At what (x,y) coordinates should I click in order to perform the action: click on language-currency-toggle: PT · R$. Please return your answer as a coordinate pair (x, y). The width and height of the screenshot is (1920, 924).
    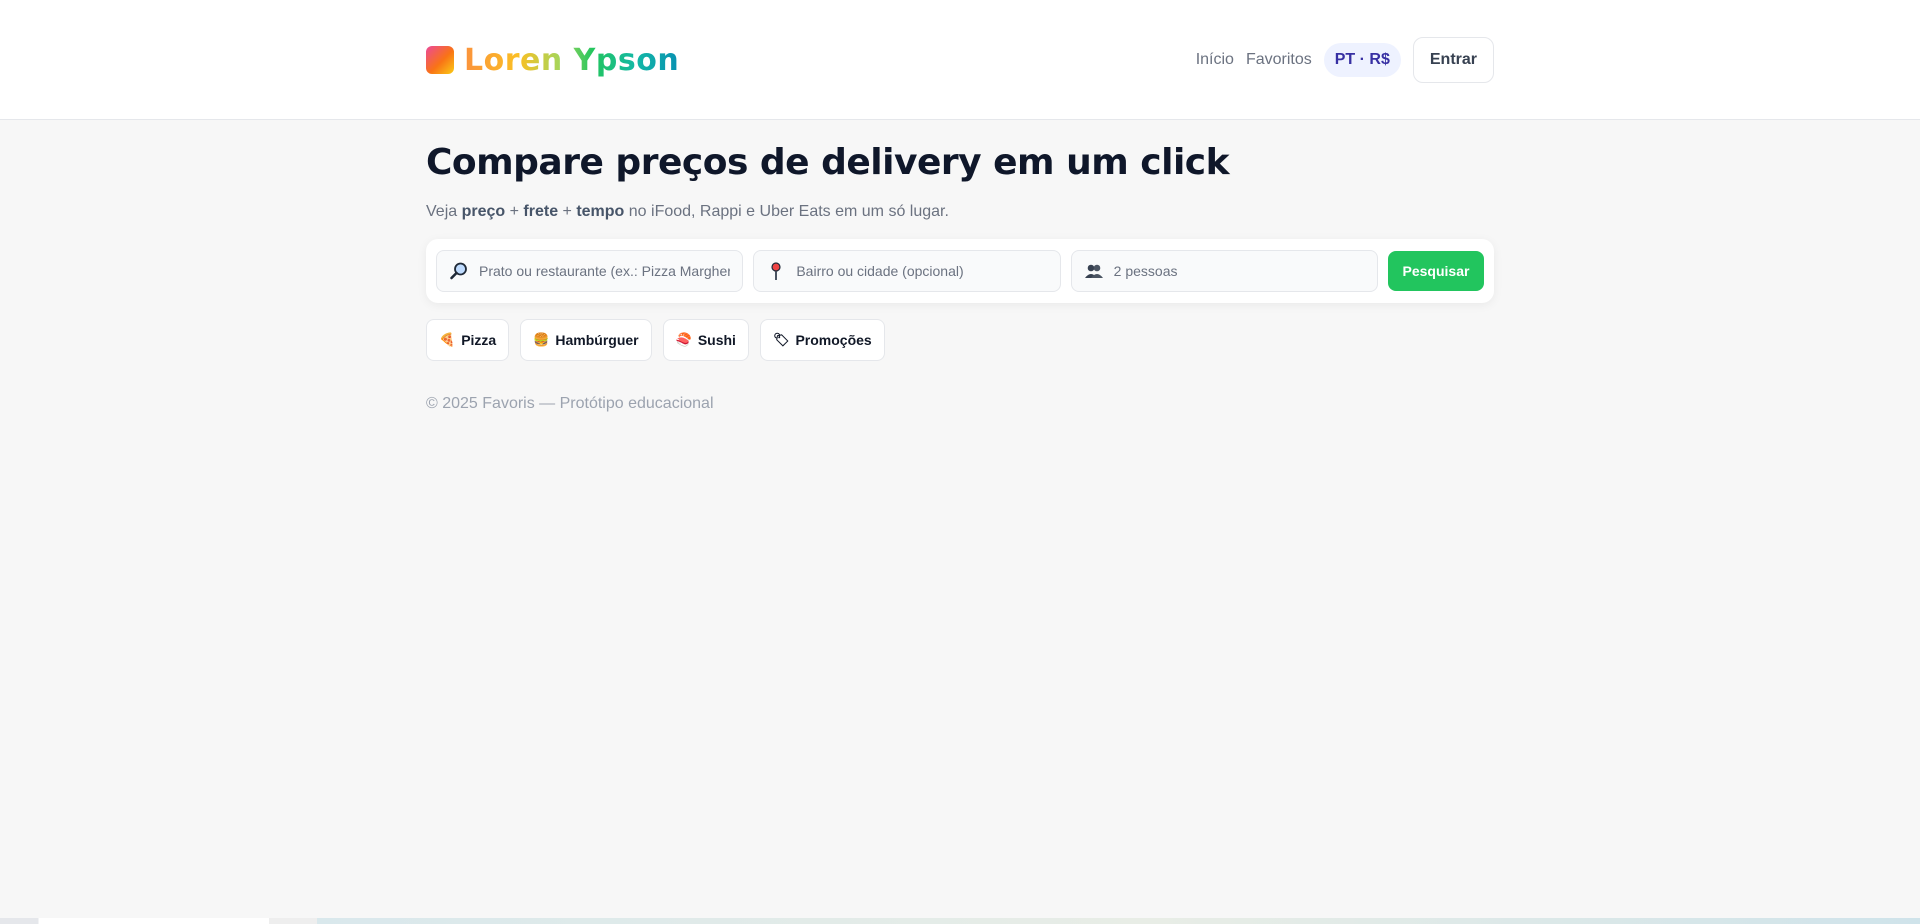
    Looking at the image, I should click on (1362, 60).